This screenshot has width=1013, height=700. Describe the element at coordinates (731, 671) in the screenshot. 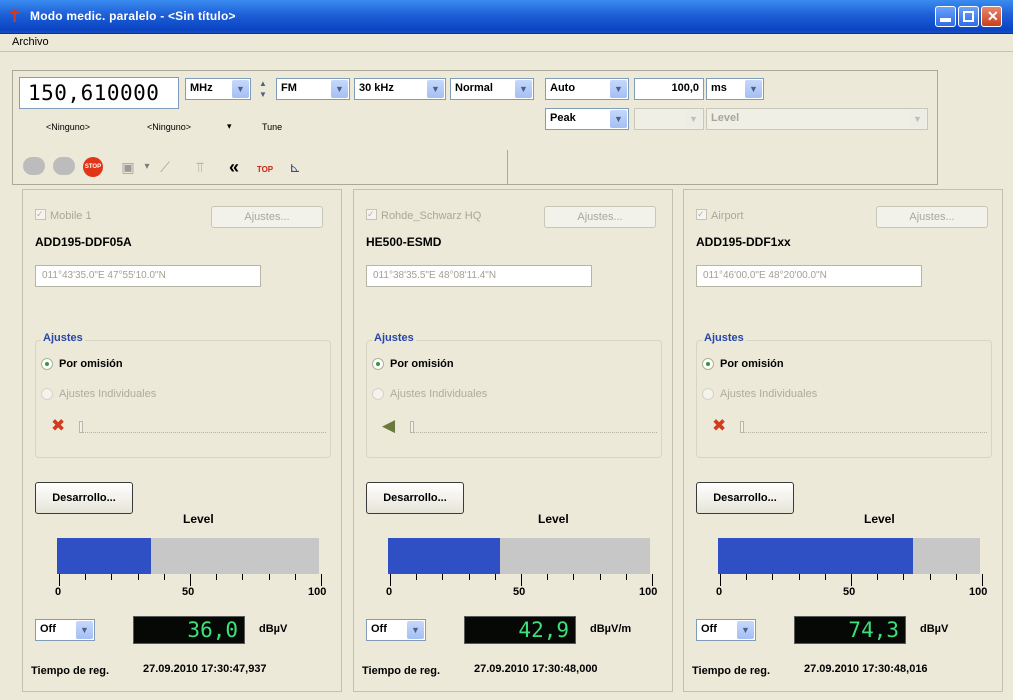

I see `timestamp-label: Tiempo de reg.` at that location.